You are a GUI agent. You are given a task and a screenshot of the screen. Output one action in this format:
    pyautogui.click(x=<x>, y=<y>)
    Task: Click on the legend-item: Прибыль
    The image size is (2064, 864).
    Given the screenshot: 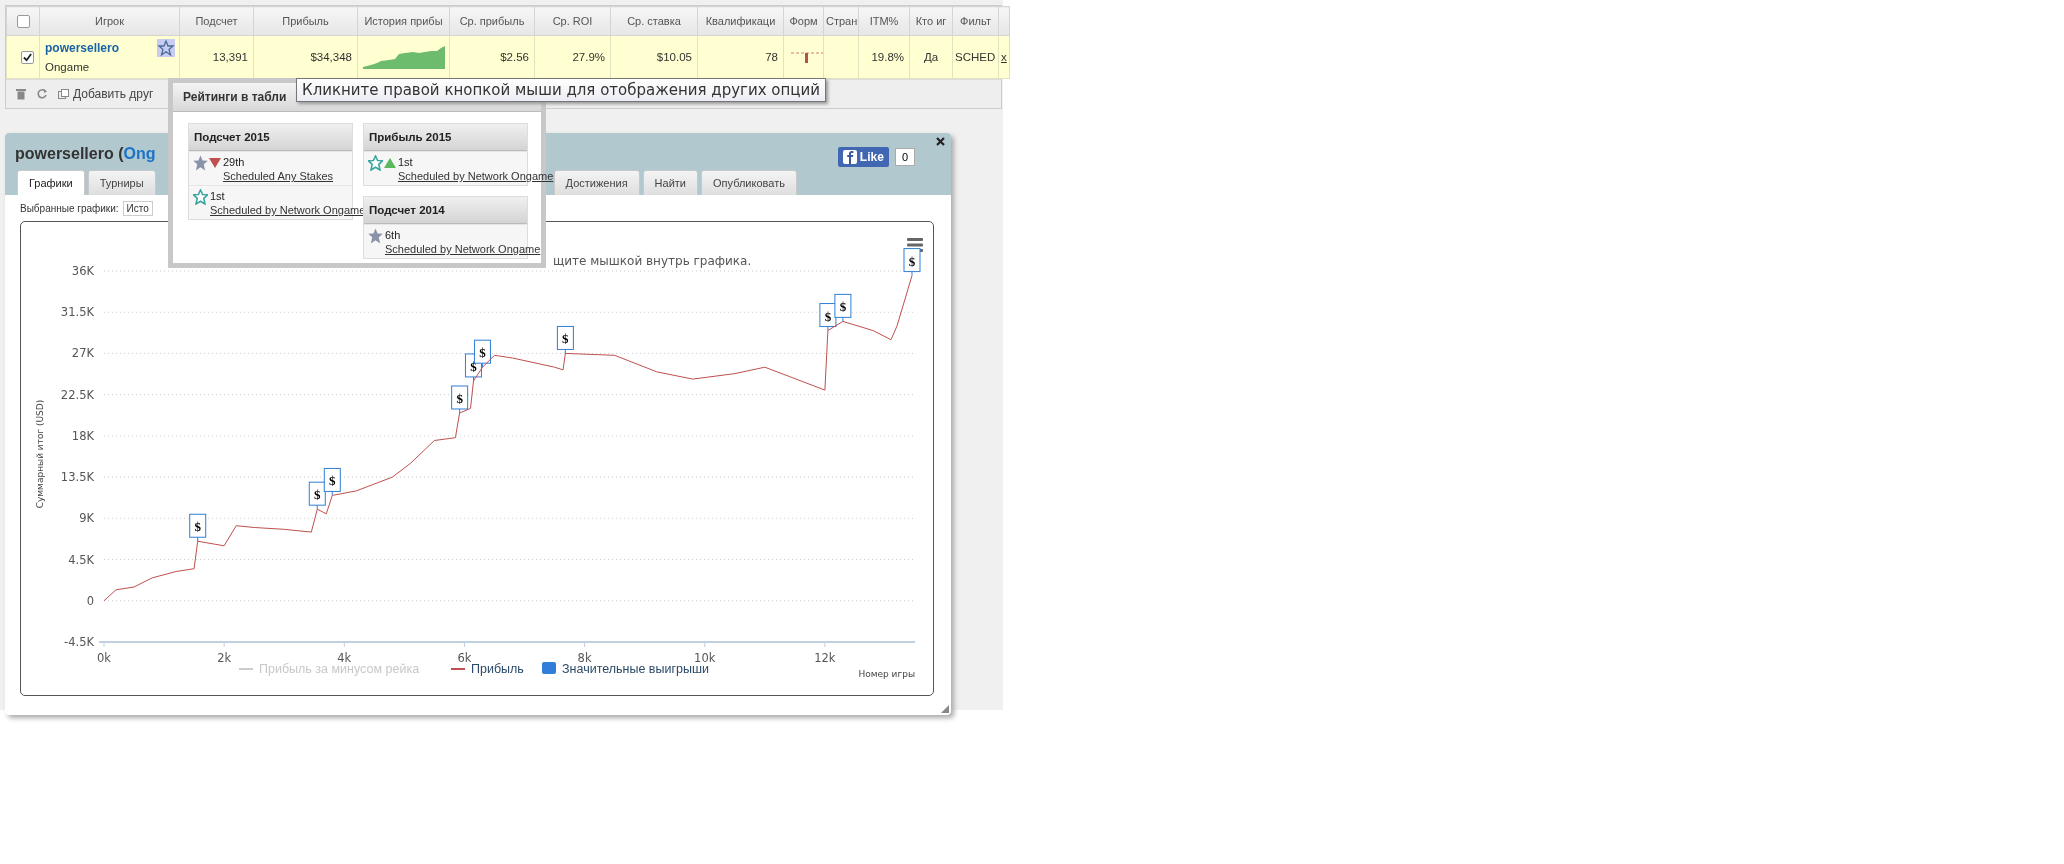 What is the action you would take?
    pyautogui.click(x=497, y=669)
    